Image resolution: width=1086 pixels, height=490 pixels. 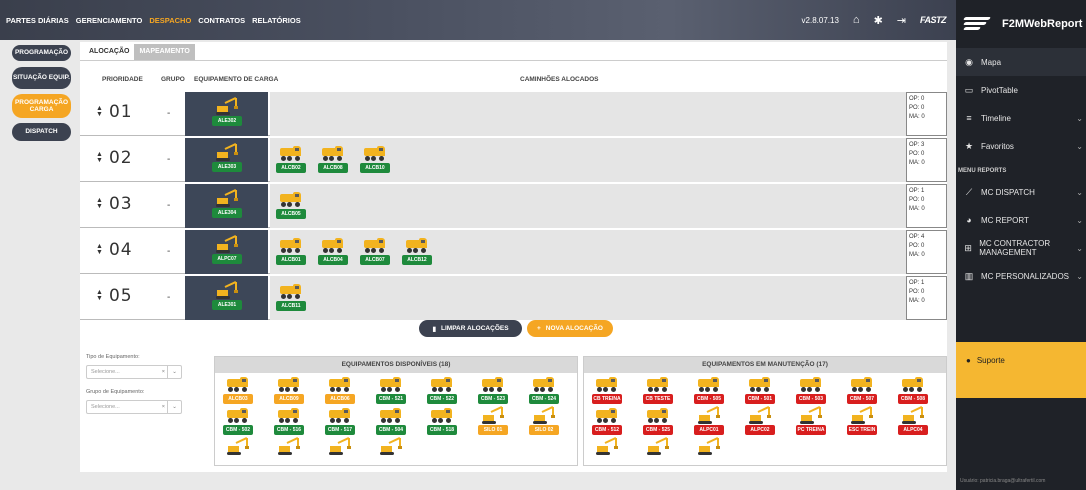 What do you see at coordinates (658, 423) in the screenshot?
I see `truck-item: CBM - 525` at bounding box center [658, 423].